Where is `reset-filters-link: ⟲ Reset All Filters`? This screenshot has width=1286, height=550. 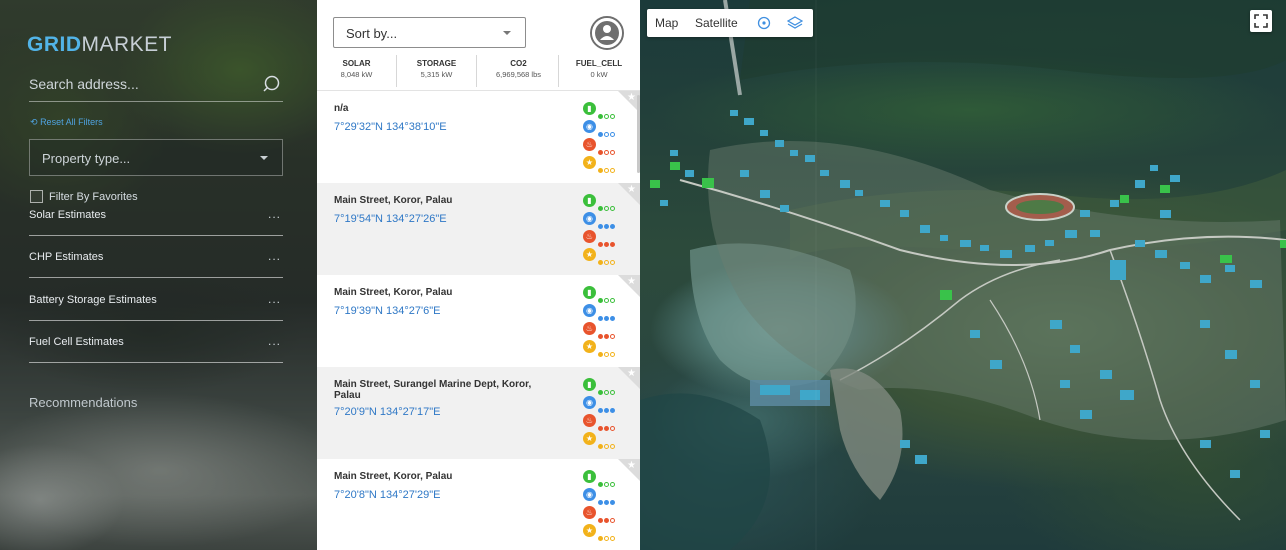
reset-filters-link: ⟲ Reset All Filters is located at coordinates (66, 122).